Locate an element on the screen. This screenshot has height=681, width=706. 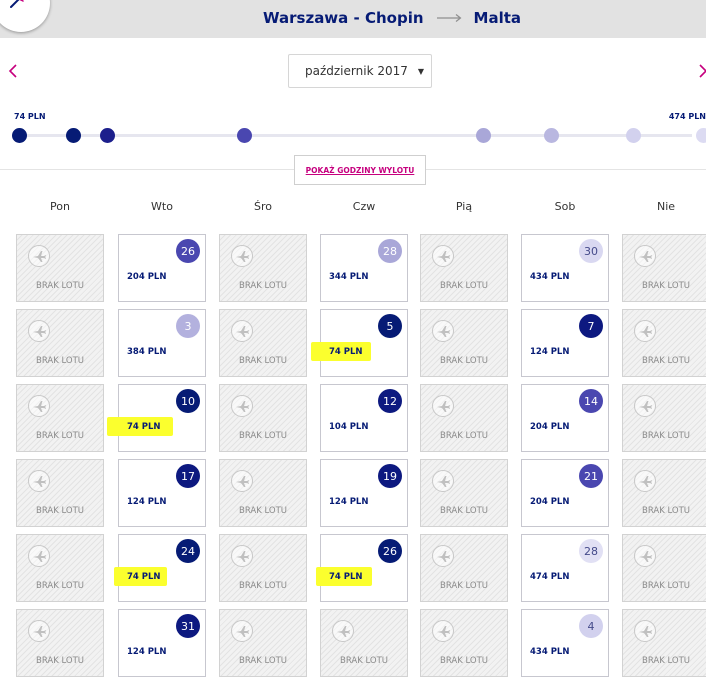
day-number-badge: 28 is located at coordinates (591, 551).